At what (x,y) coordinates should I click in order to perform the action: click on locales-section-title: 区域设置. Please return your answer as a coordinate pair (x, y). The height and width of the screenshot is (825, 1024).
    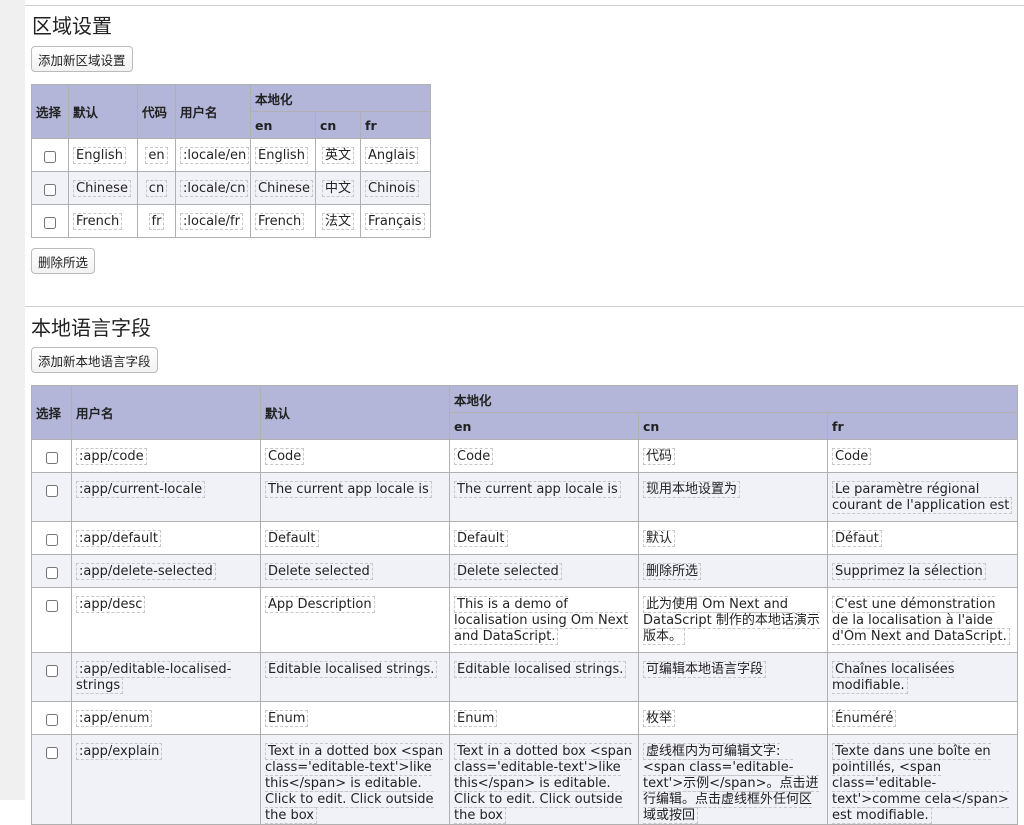
    Looking at the image, I should click on (72, 26).